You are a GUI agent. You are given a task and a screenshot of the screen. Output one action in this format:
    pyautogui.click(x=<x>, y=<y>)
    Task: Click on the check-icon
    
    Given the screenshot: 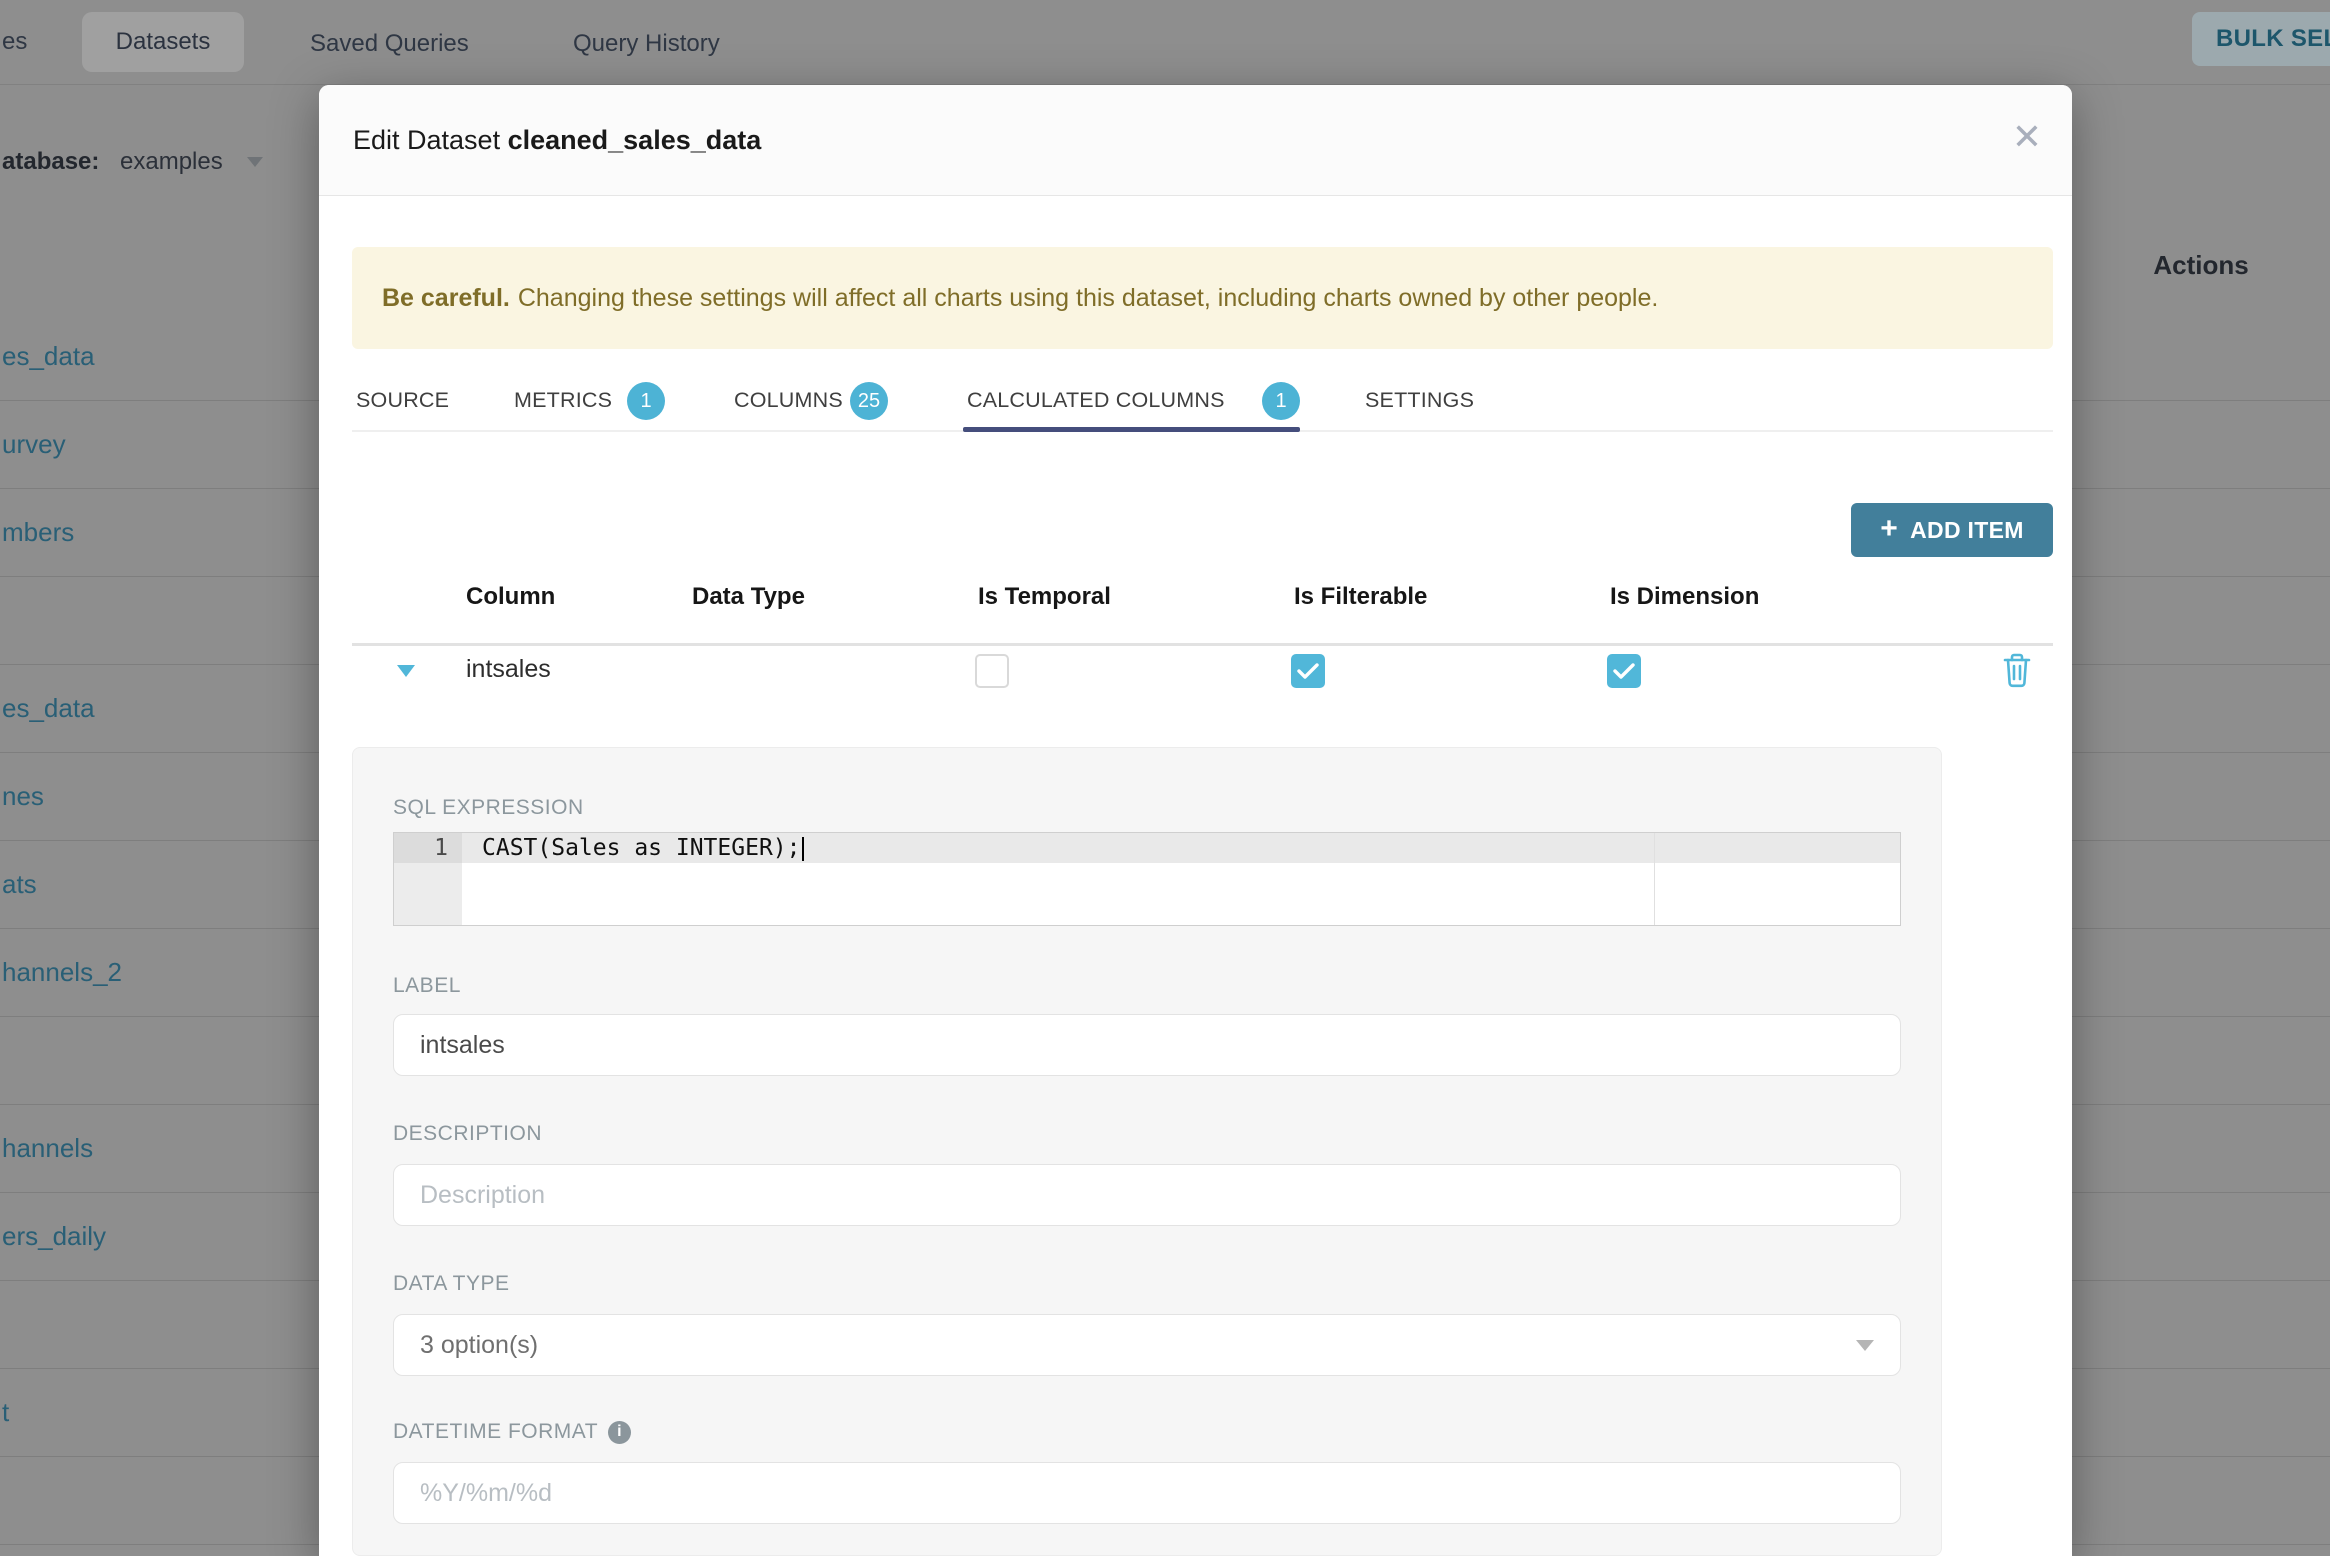 What is the action you would take?
    pyautogui.click(x=1624, y=671)
    